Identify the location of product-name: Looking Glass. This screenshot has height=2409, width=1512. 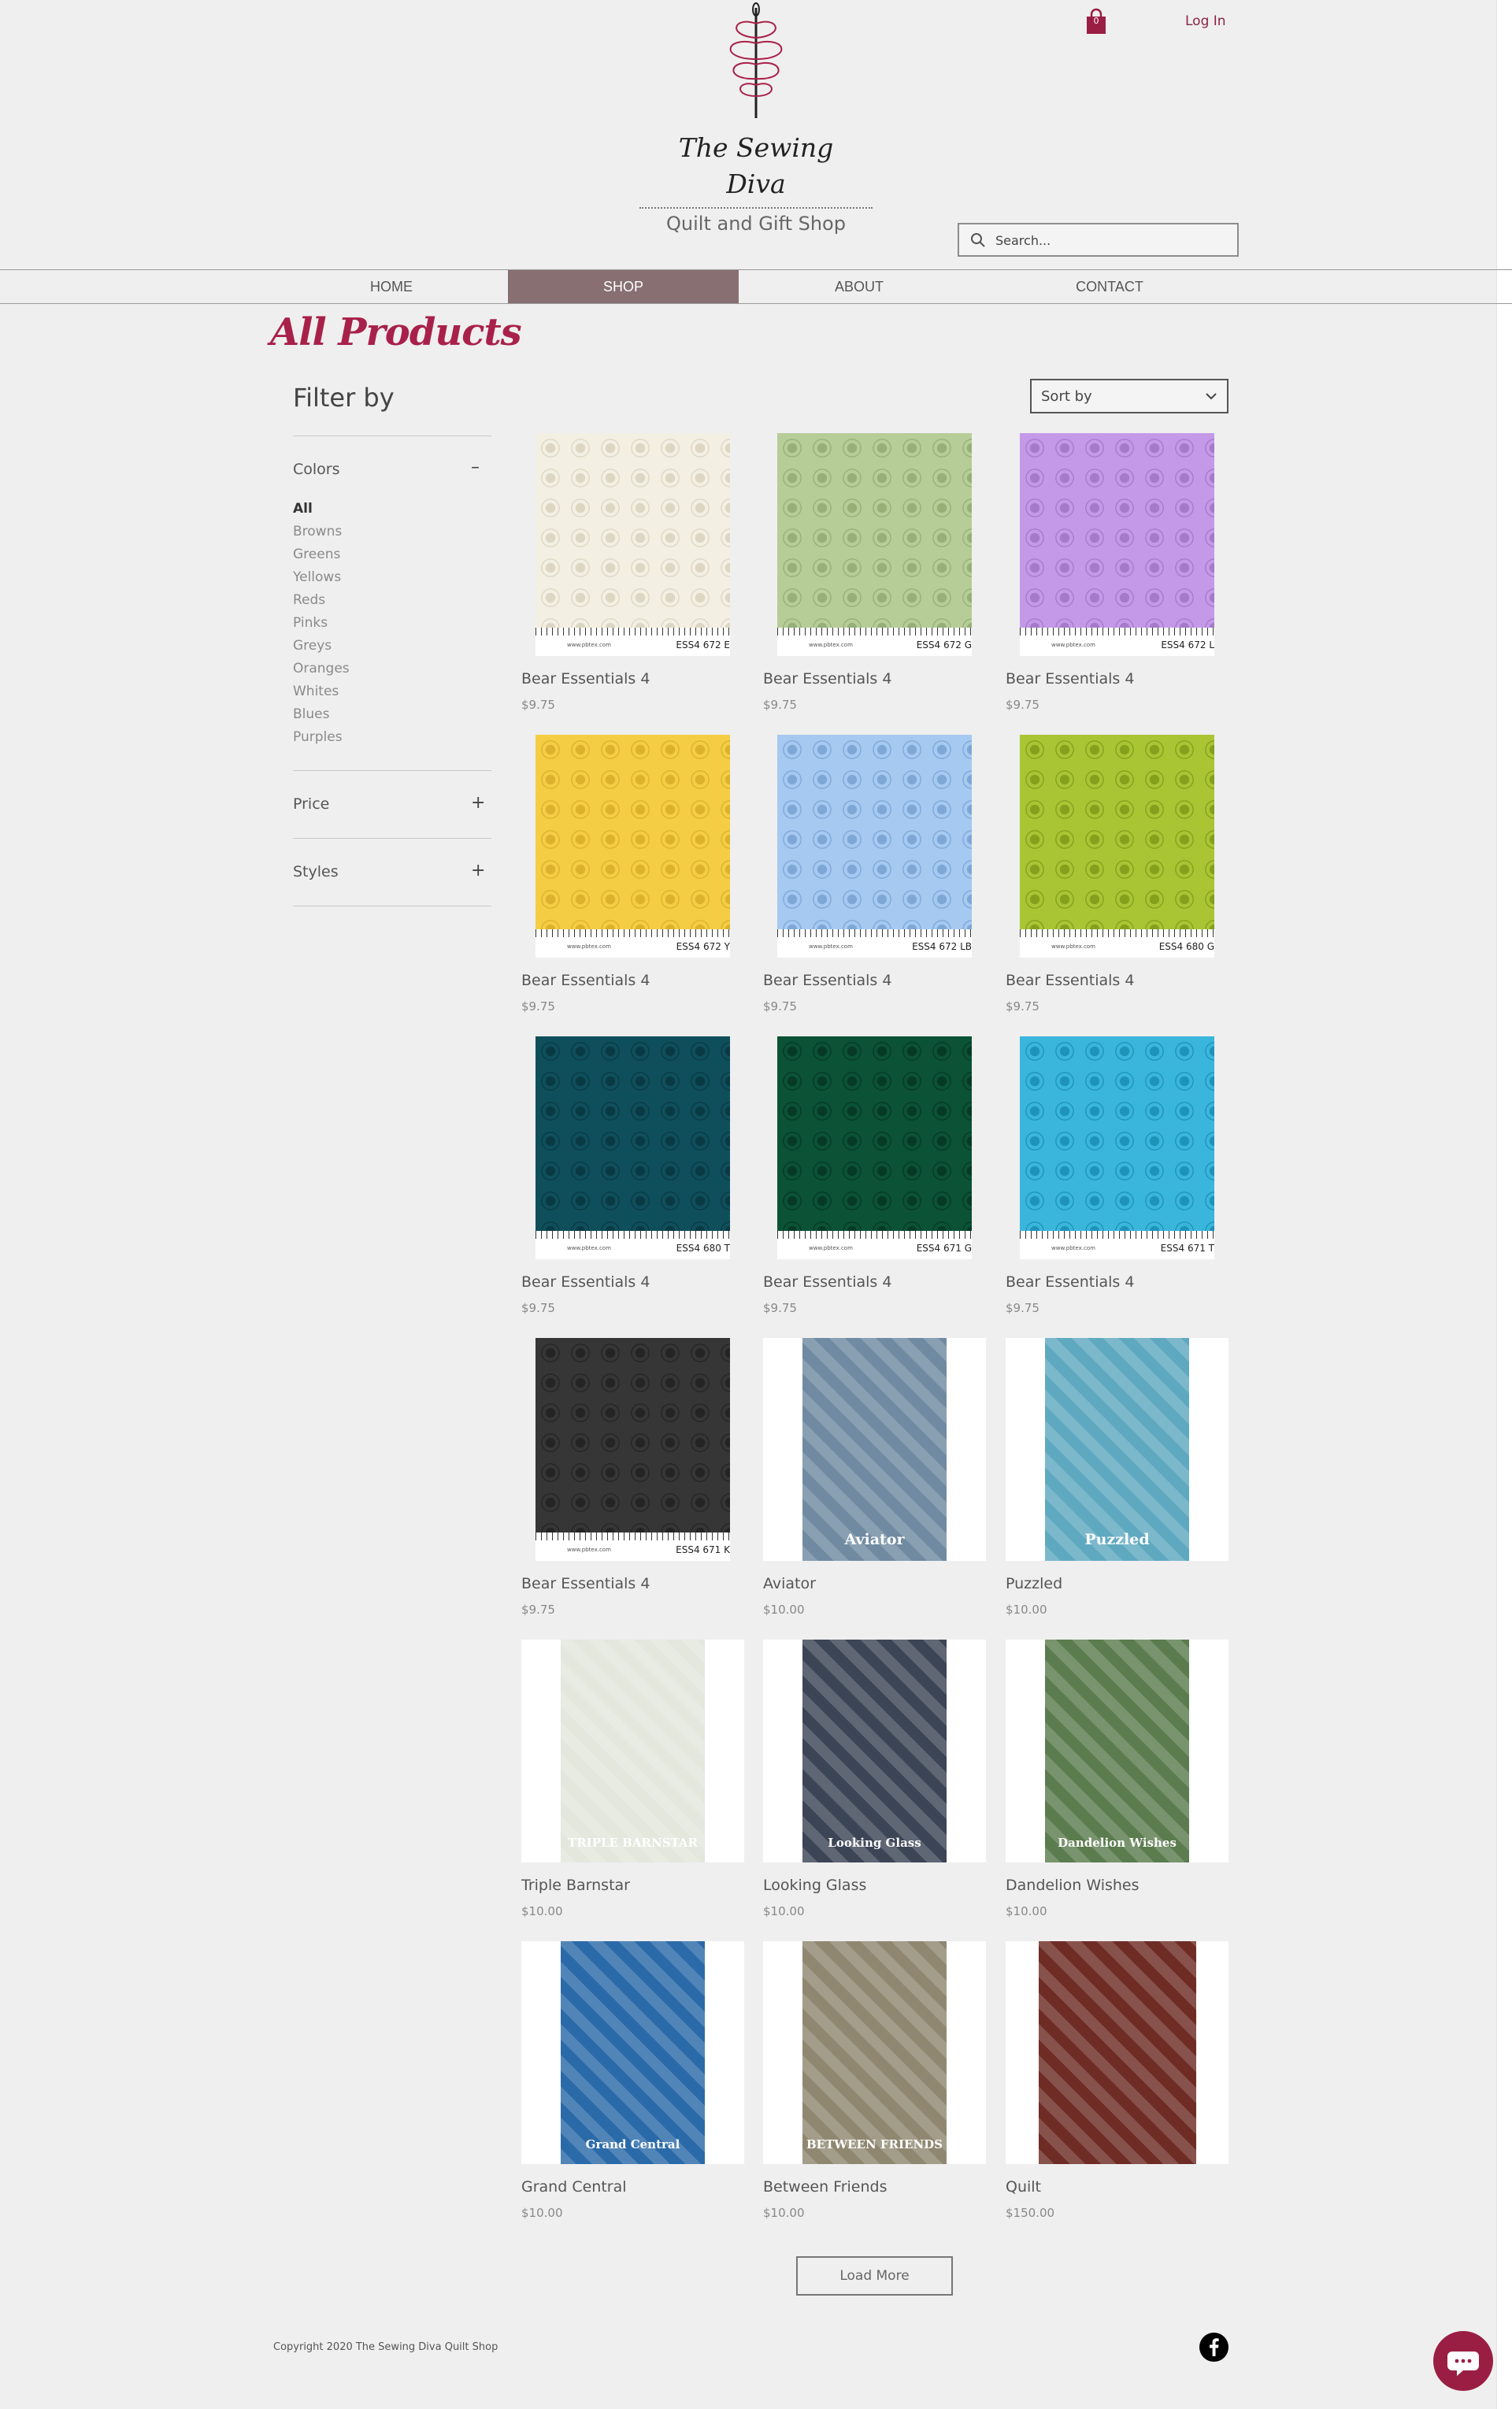
(814, 1885).